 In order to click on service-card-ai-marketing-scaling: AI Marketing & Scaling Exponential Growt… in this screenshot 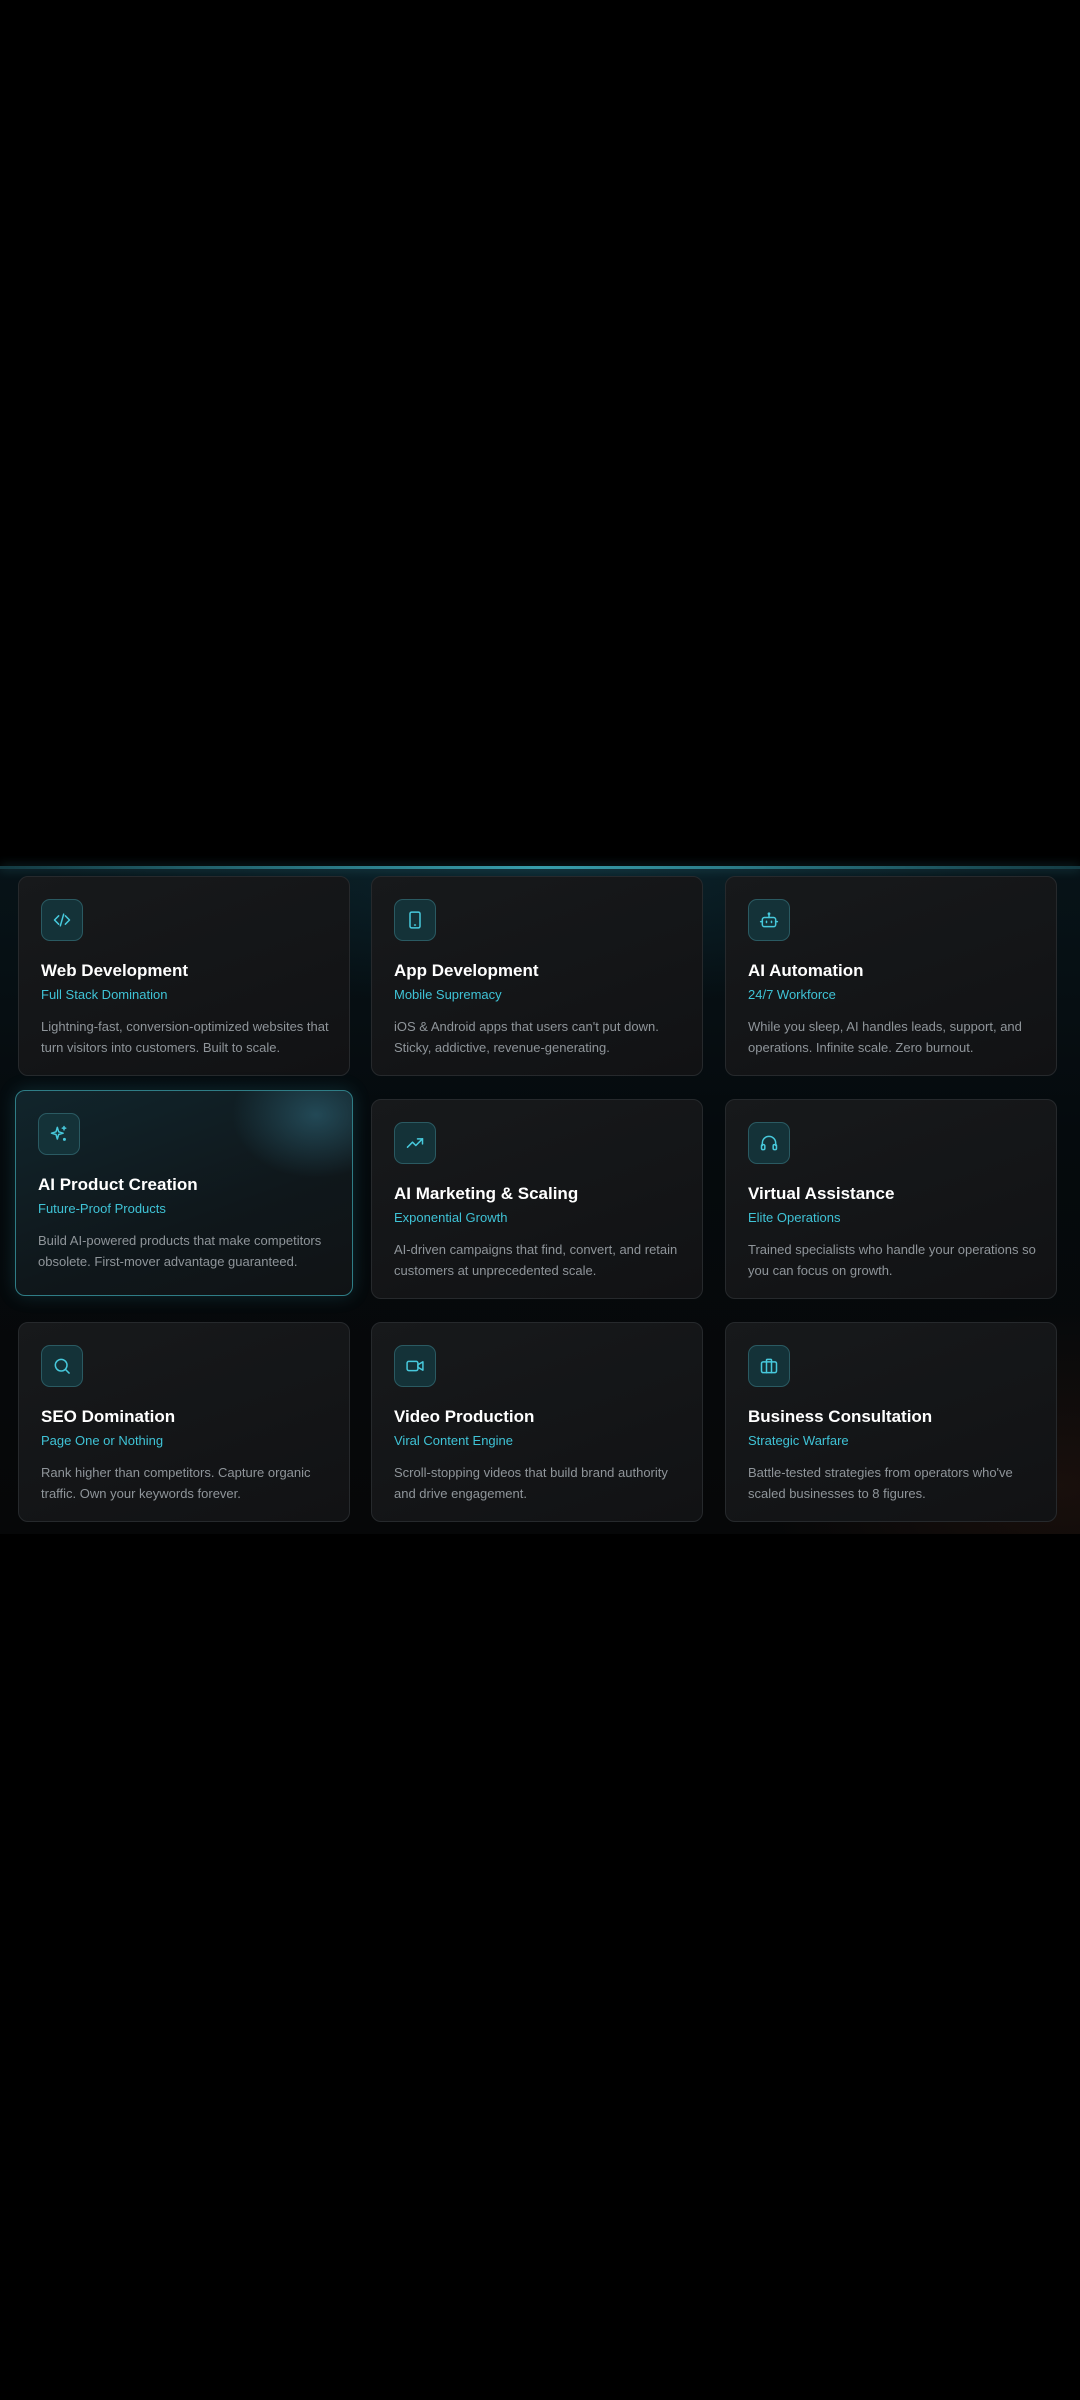, I will do `click(537, 1199)`.